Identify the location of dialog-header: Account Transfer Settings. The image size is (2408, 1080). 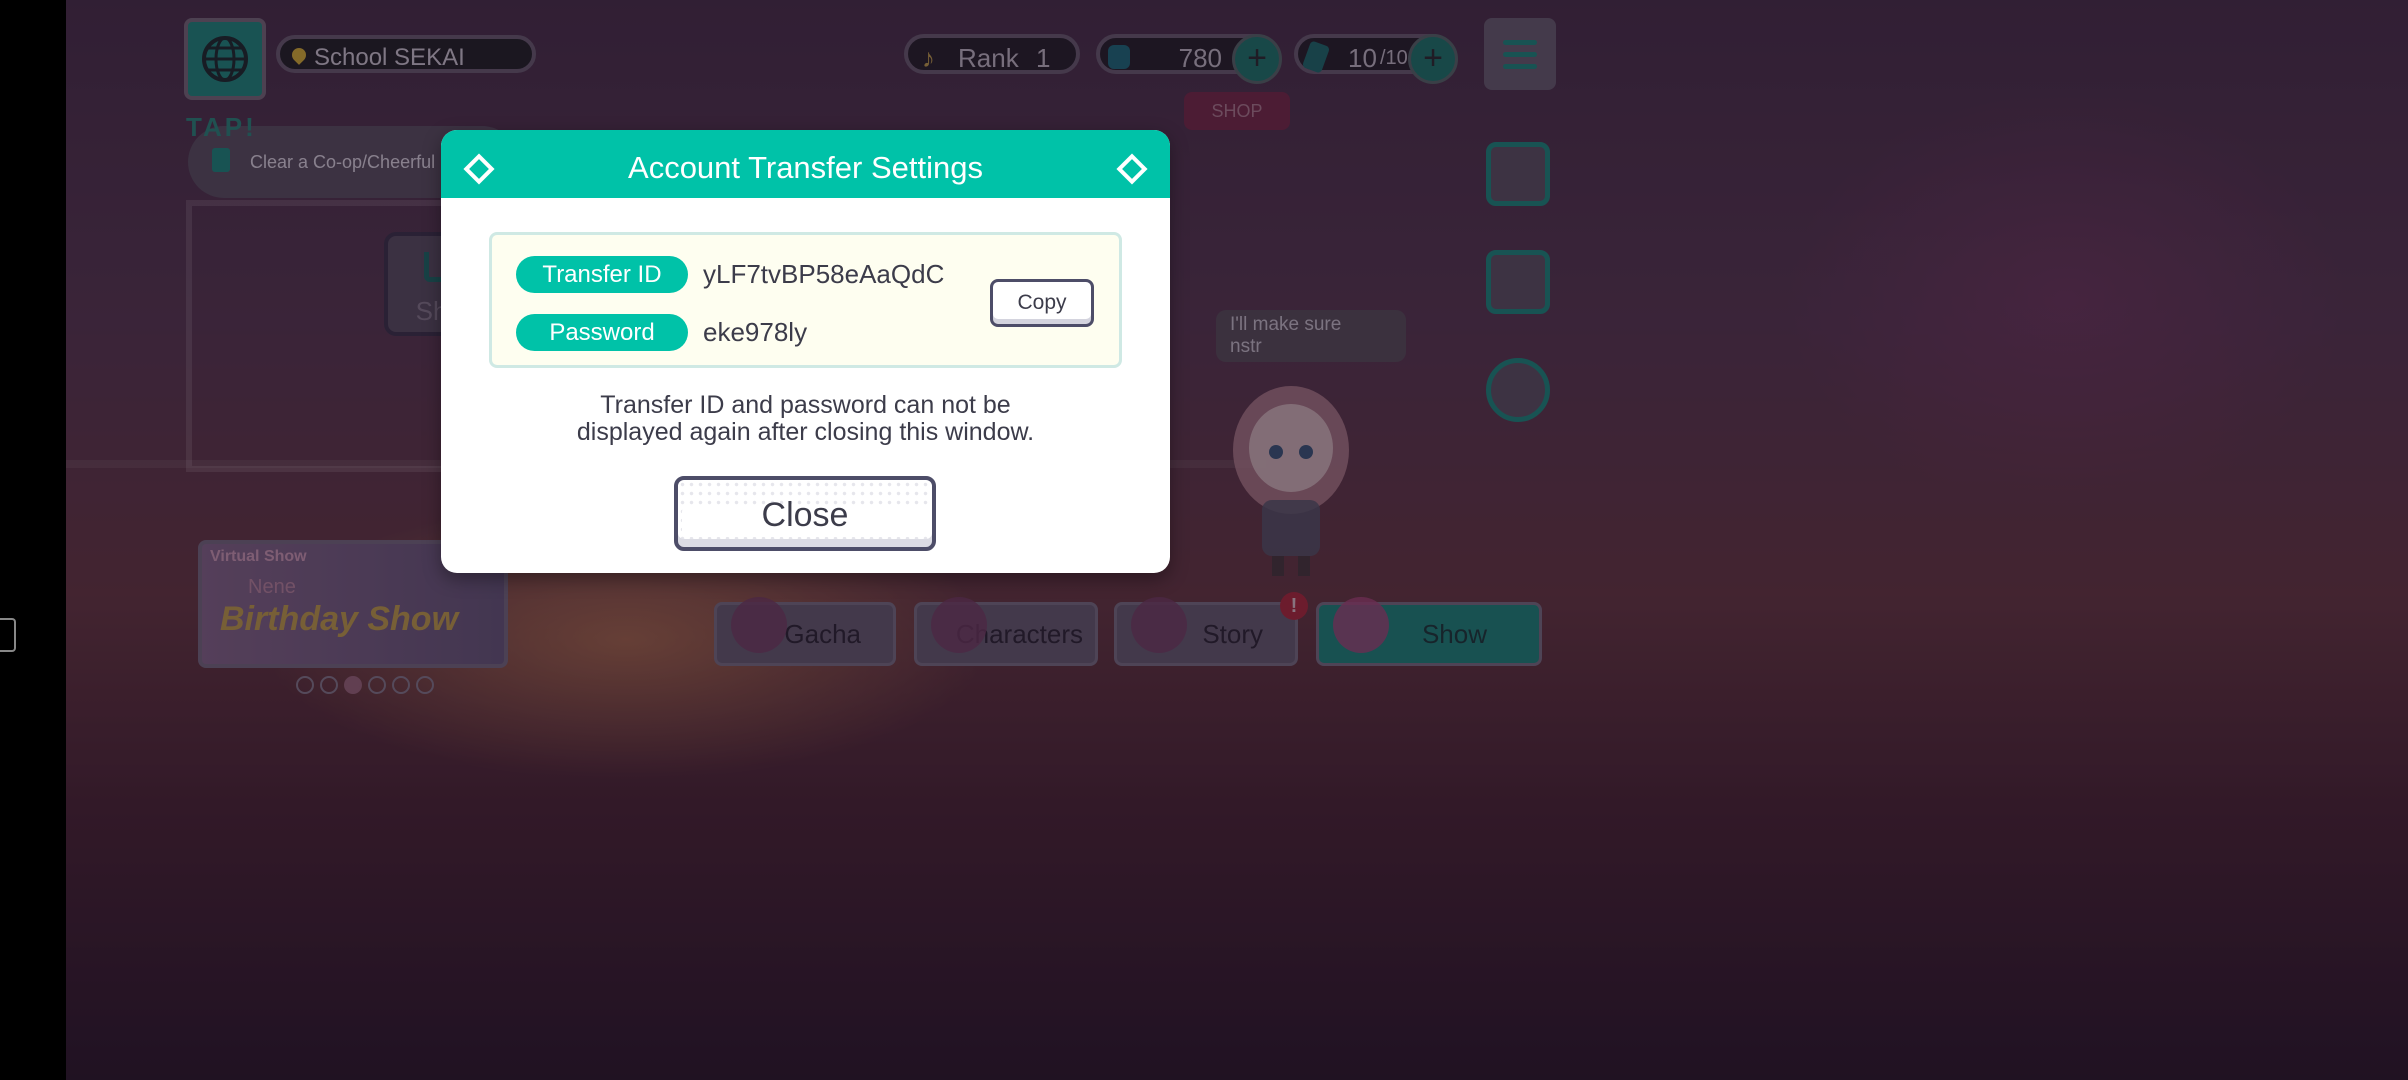
(805, 164).